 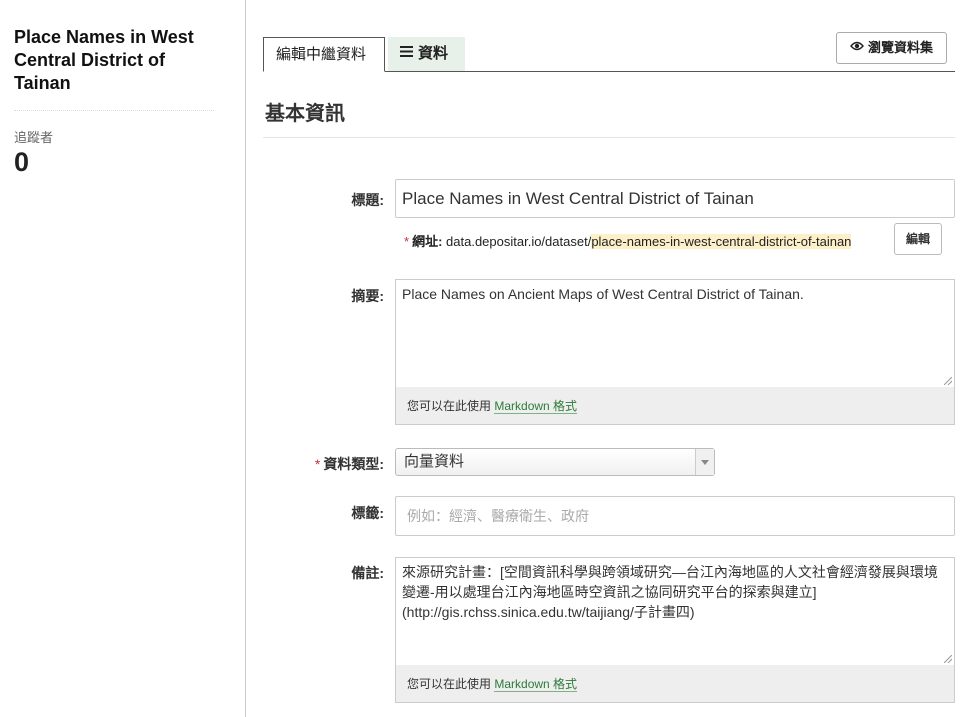 I want to click on data-type-label: 資料類型:, so click(x=353, y=464).